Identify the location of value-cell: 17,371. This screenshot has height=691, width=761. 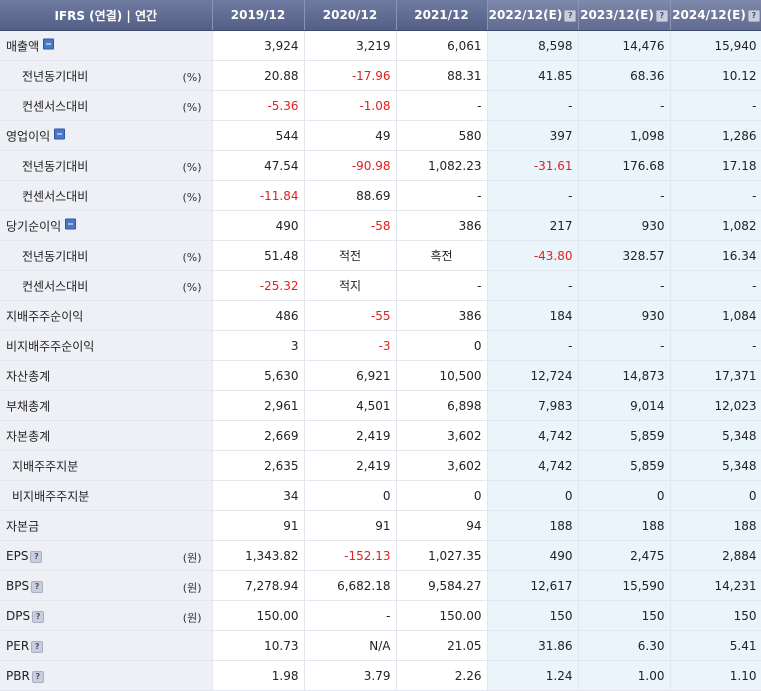
(715, 375).